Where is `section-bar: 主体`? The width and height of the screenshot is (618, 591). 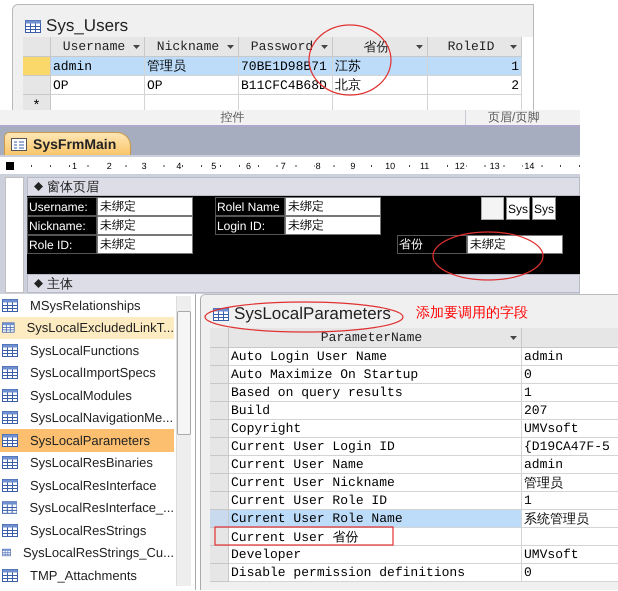
section-bar: 主体 is located at coordinates (303, 283).